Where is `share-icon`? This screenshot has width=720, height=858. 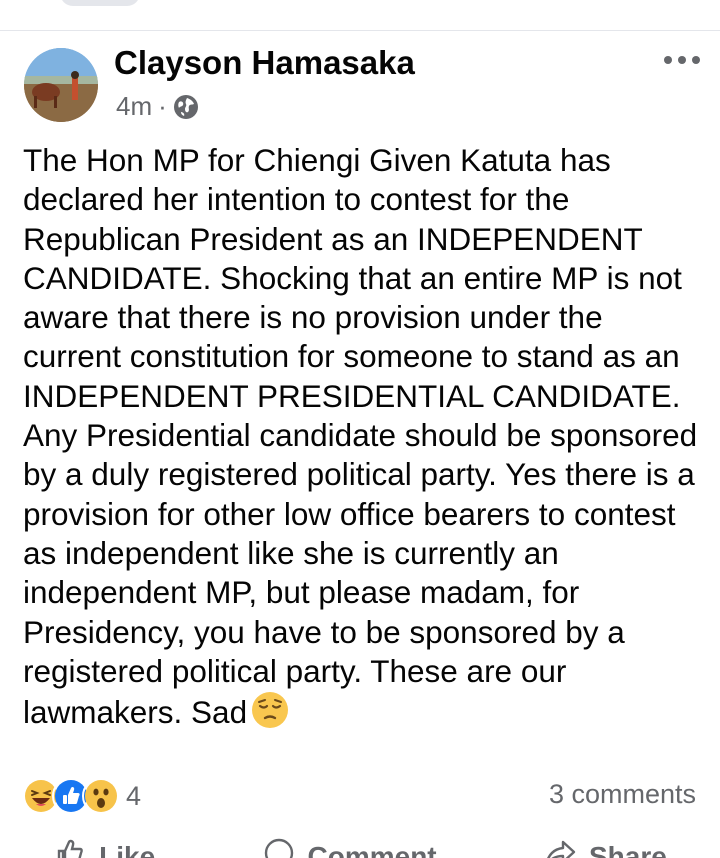
share-icon is located at coordinates (560, 847).